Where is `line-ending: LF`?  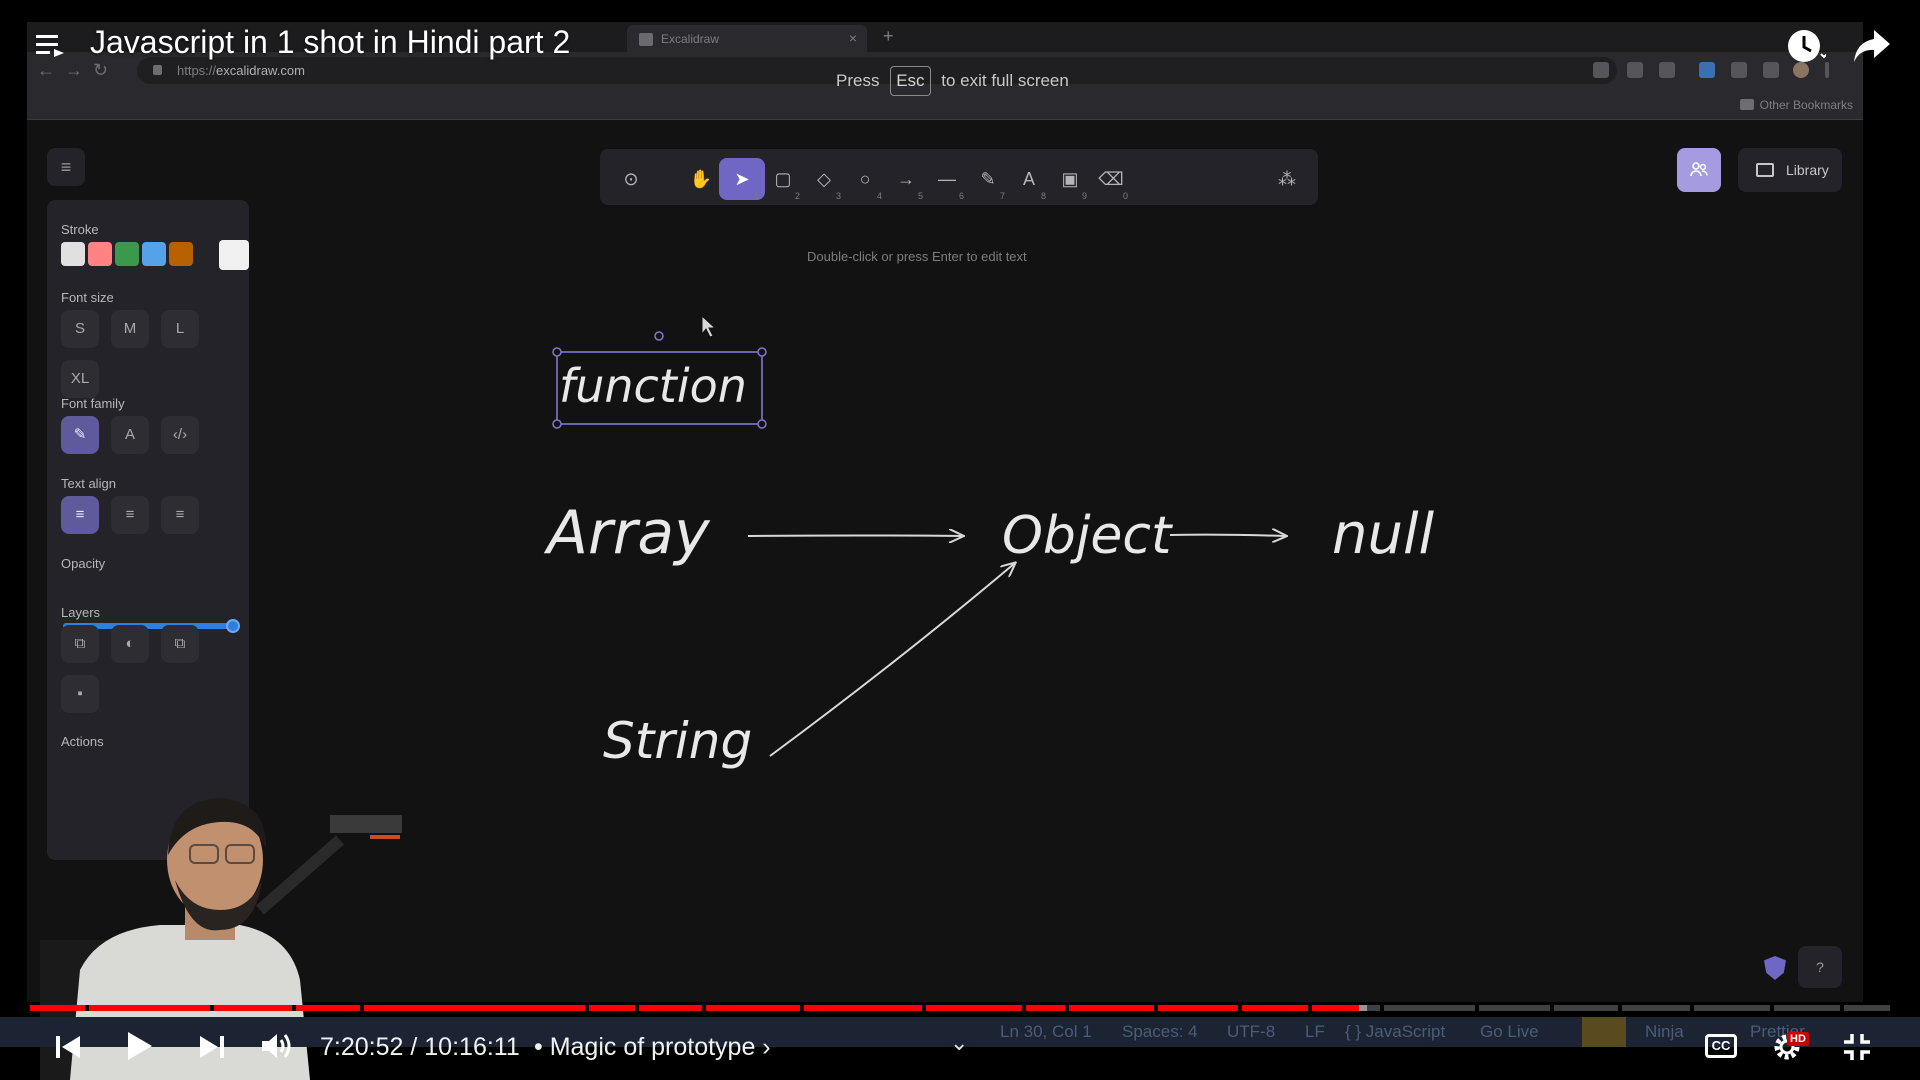 line-ending: LF is located at coordinates (1315, 1031).